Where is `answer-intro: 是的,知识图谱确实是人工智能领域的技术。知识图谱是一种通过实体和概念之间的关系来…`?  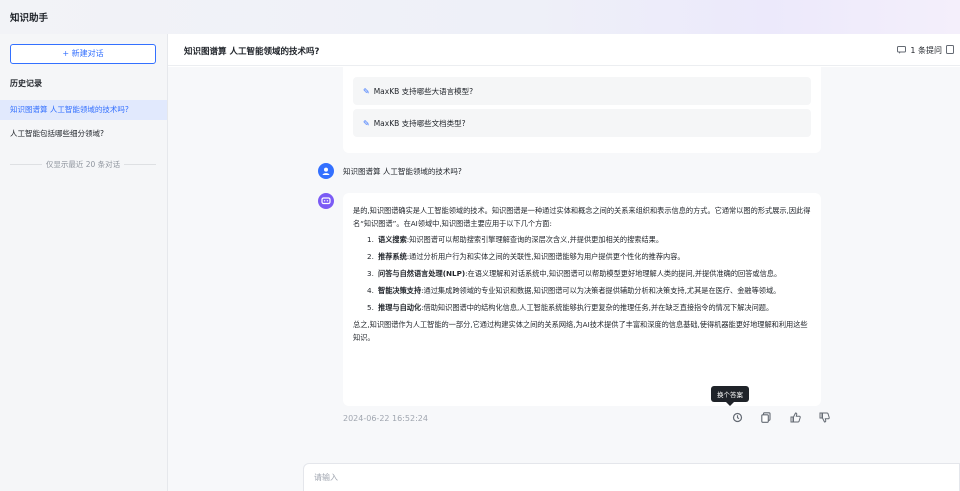 answer-intro: 是的,知识图谱确实是人工智能领域的技术。知识图谱是一种通过实体和概念之间的关系来… is located at coordinates (582, 217).